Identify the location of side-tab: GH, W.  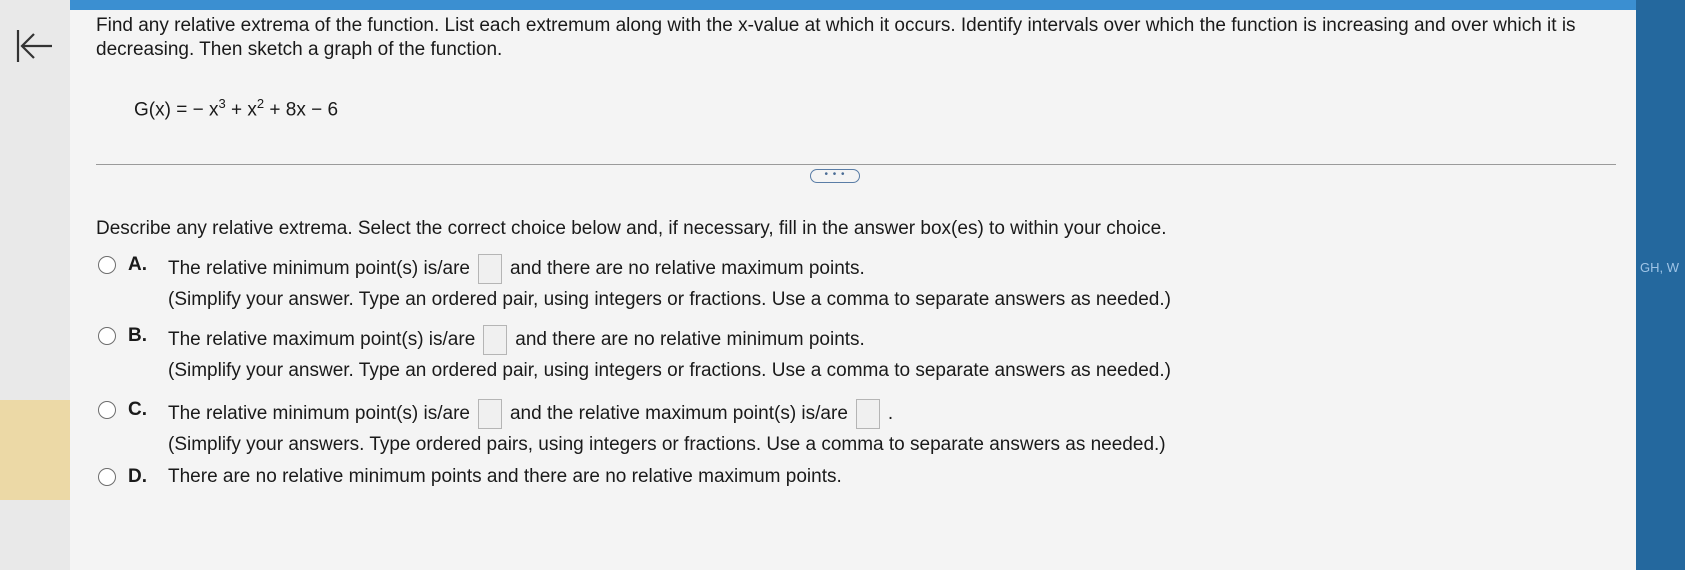
(1660, 268).